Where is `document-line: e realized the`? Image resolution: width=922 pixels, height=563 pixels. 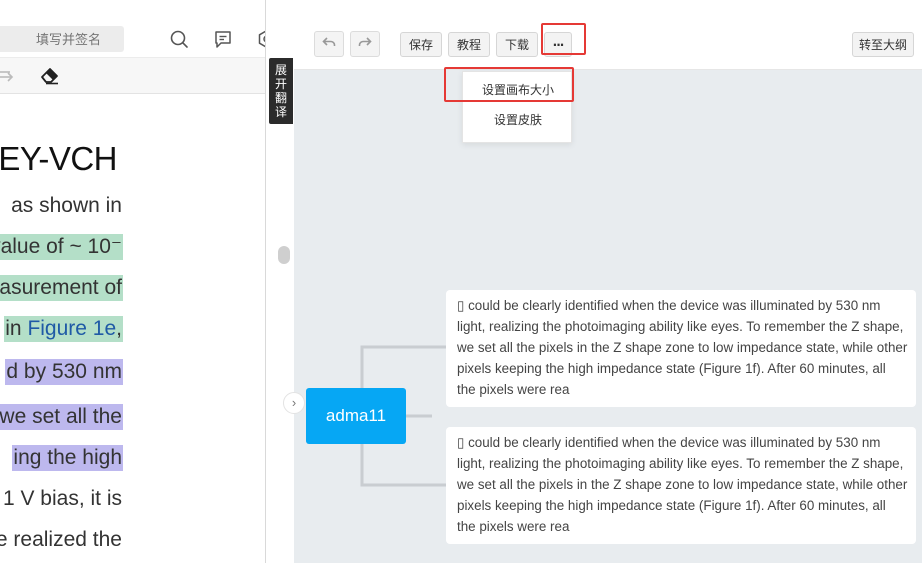
document-line: e realized the is located at coordinates (61, 539).